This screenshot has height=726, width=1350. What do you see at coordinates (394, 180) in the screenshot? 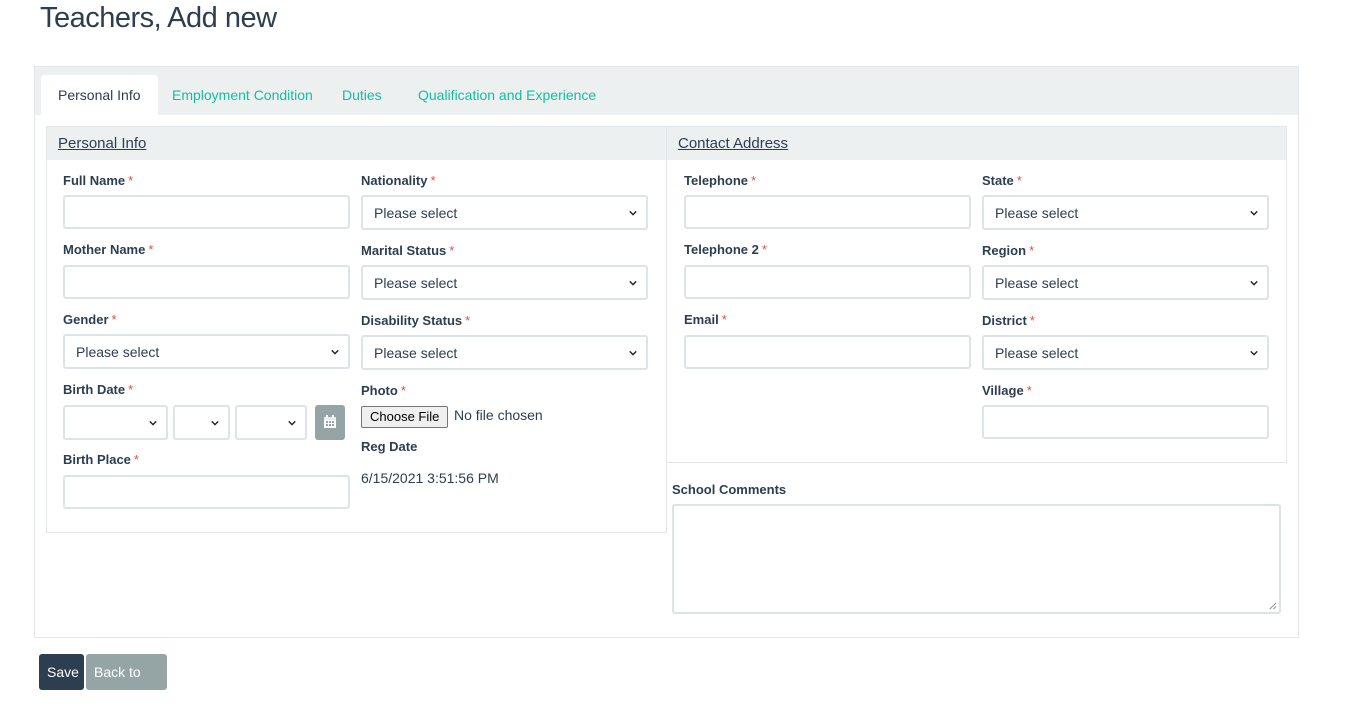
I see `nationality-label-text: Nationality` at bounding box center [394, 180].